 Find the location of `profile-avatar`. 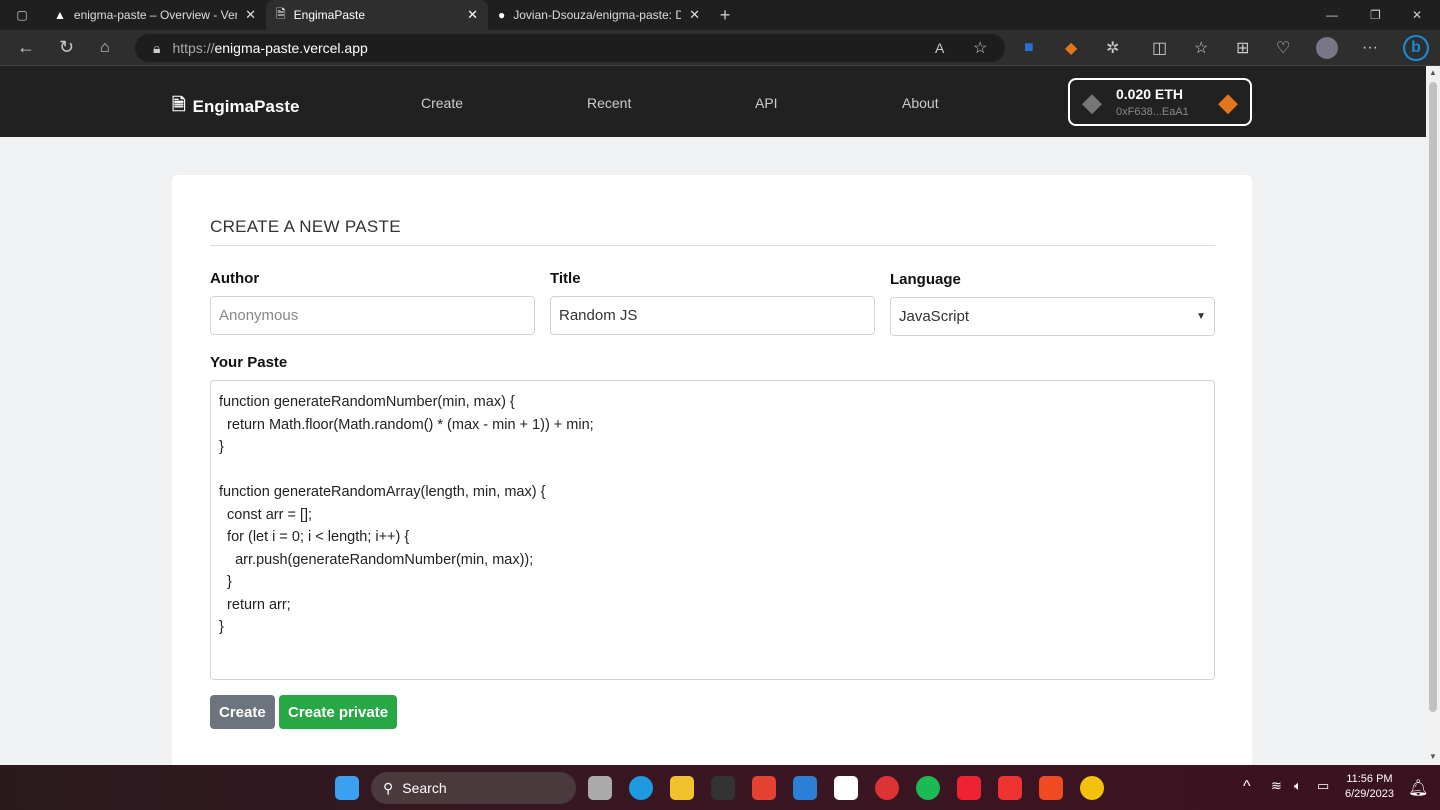

profile-avatar is located at coordinates (1327, 47).